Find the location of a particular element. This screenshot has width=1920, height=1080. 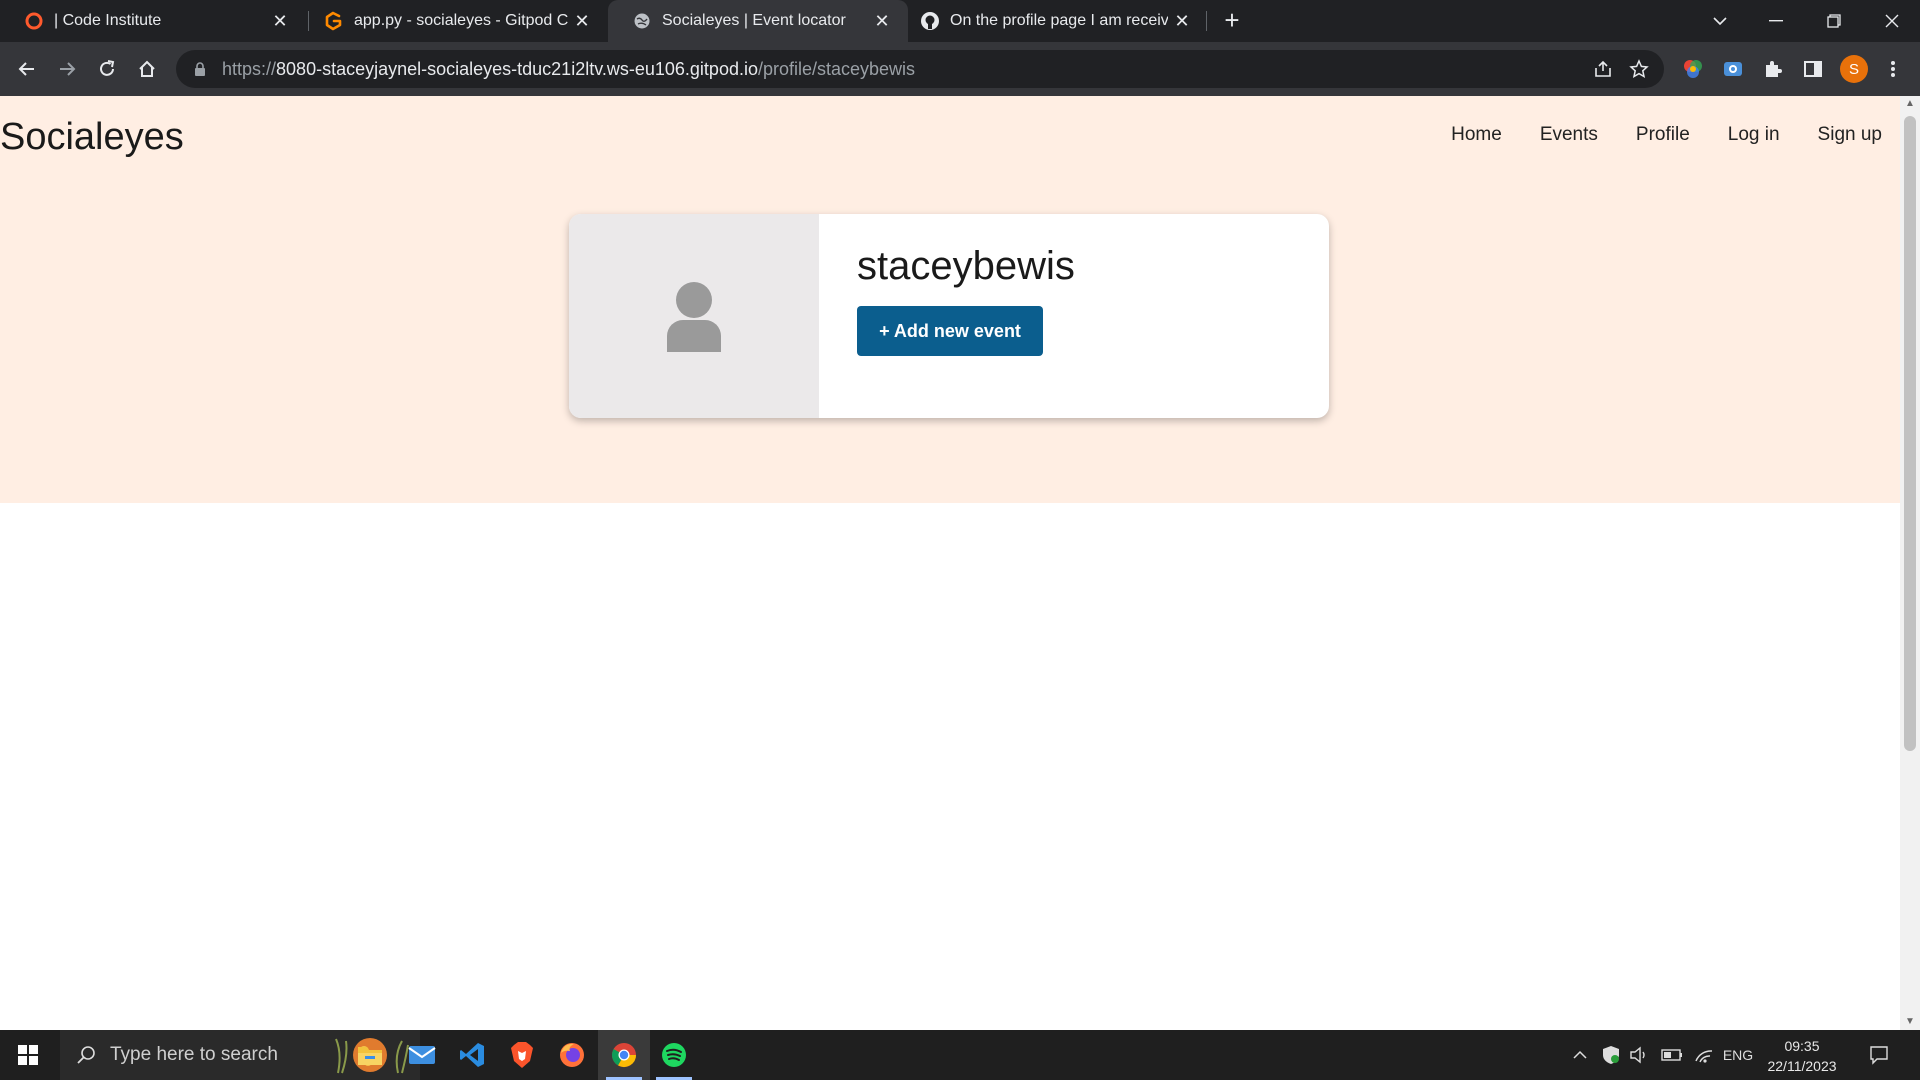

code-institute-icon is located at coordinates (34, 21).